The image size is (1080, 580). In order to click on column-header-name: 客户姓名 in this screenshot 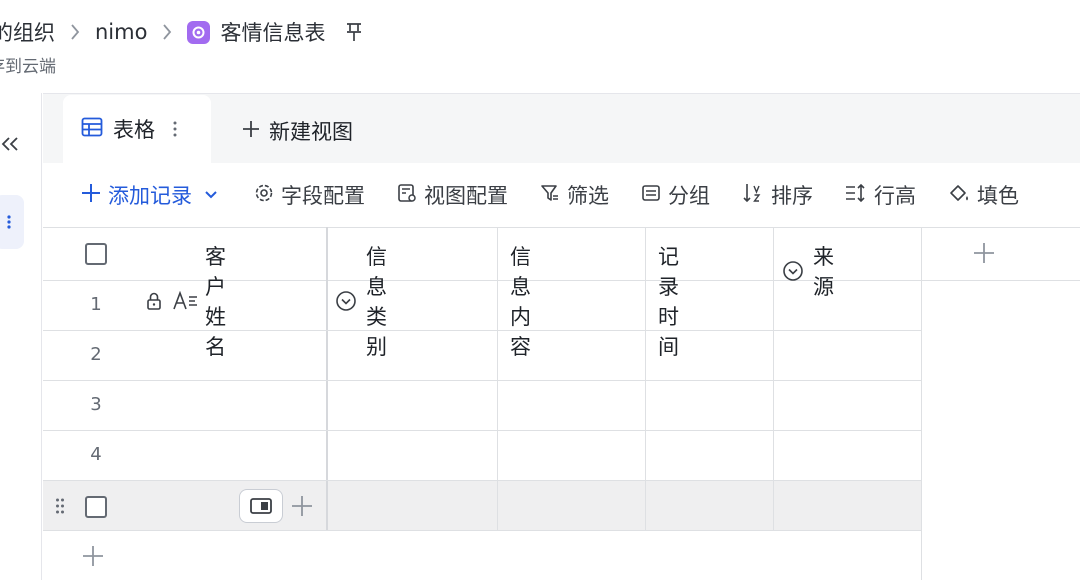, I will do `click(185, 301)`.